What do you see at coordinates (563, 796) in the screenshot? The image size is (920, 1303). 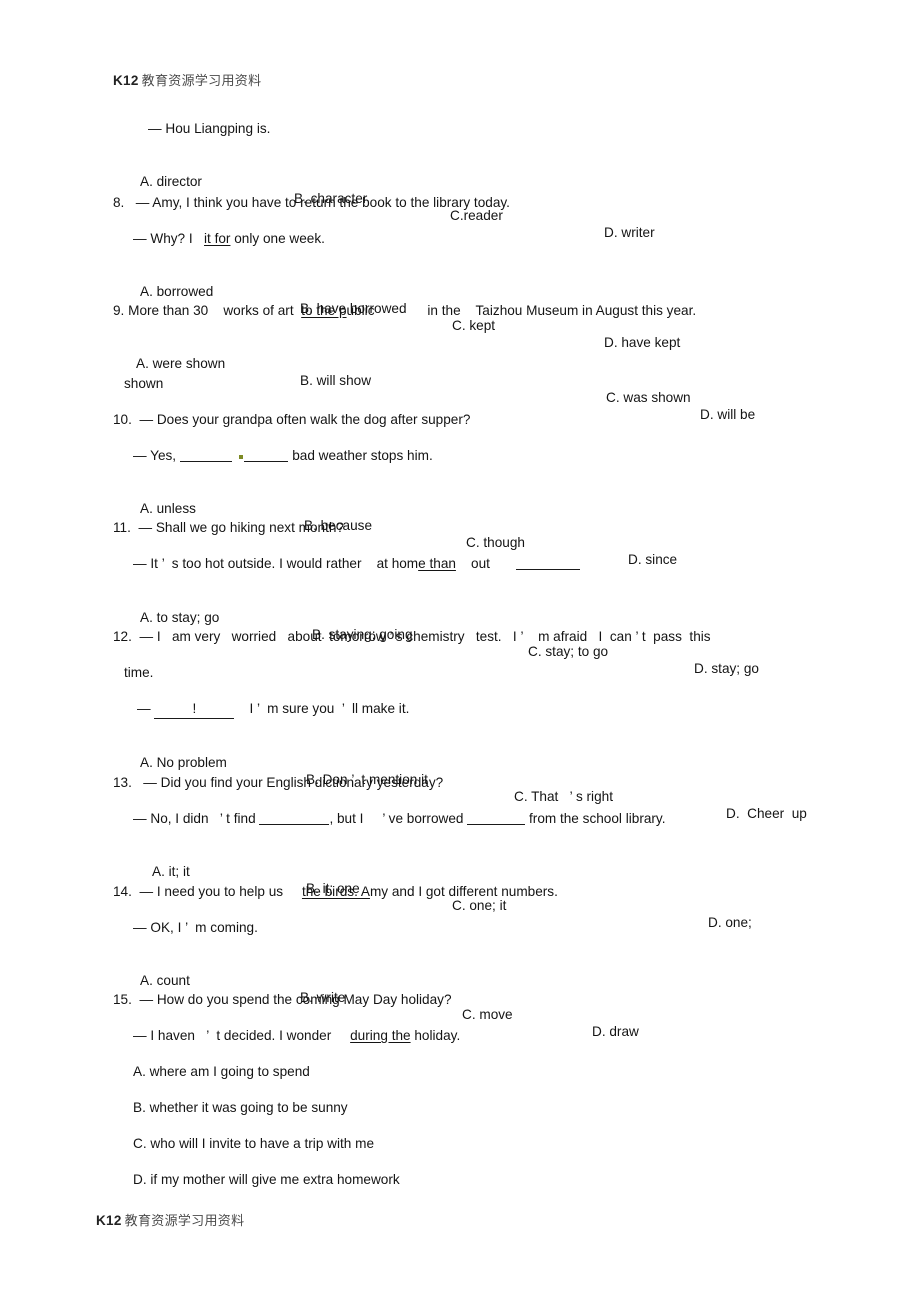 I see `option-c: C. That ’ s right` at bounding box center [563, 796].